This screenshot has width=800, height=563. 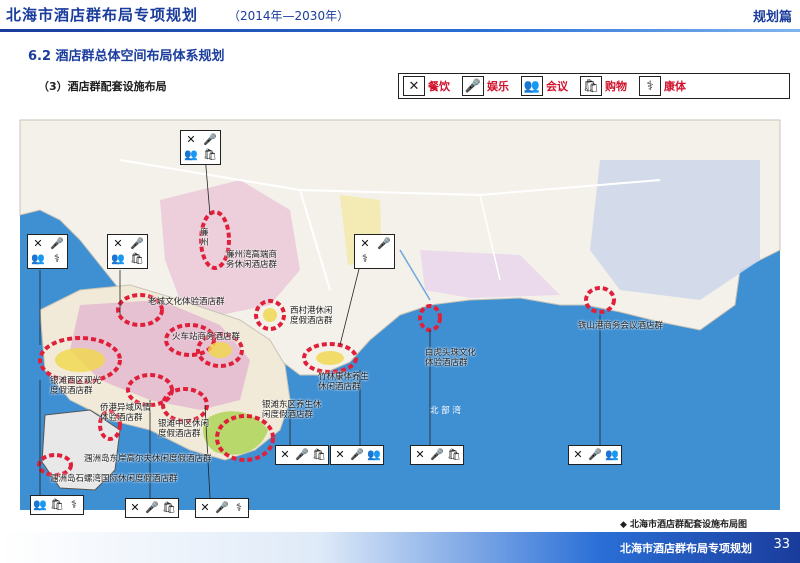 What do you see at coordinates (289, 16) in the screenshot?
I see `doc-years: （2014年—2030年）` at bounding box center [289, 16].